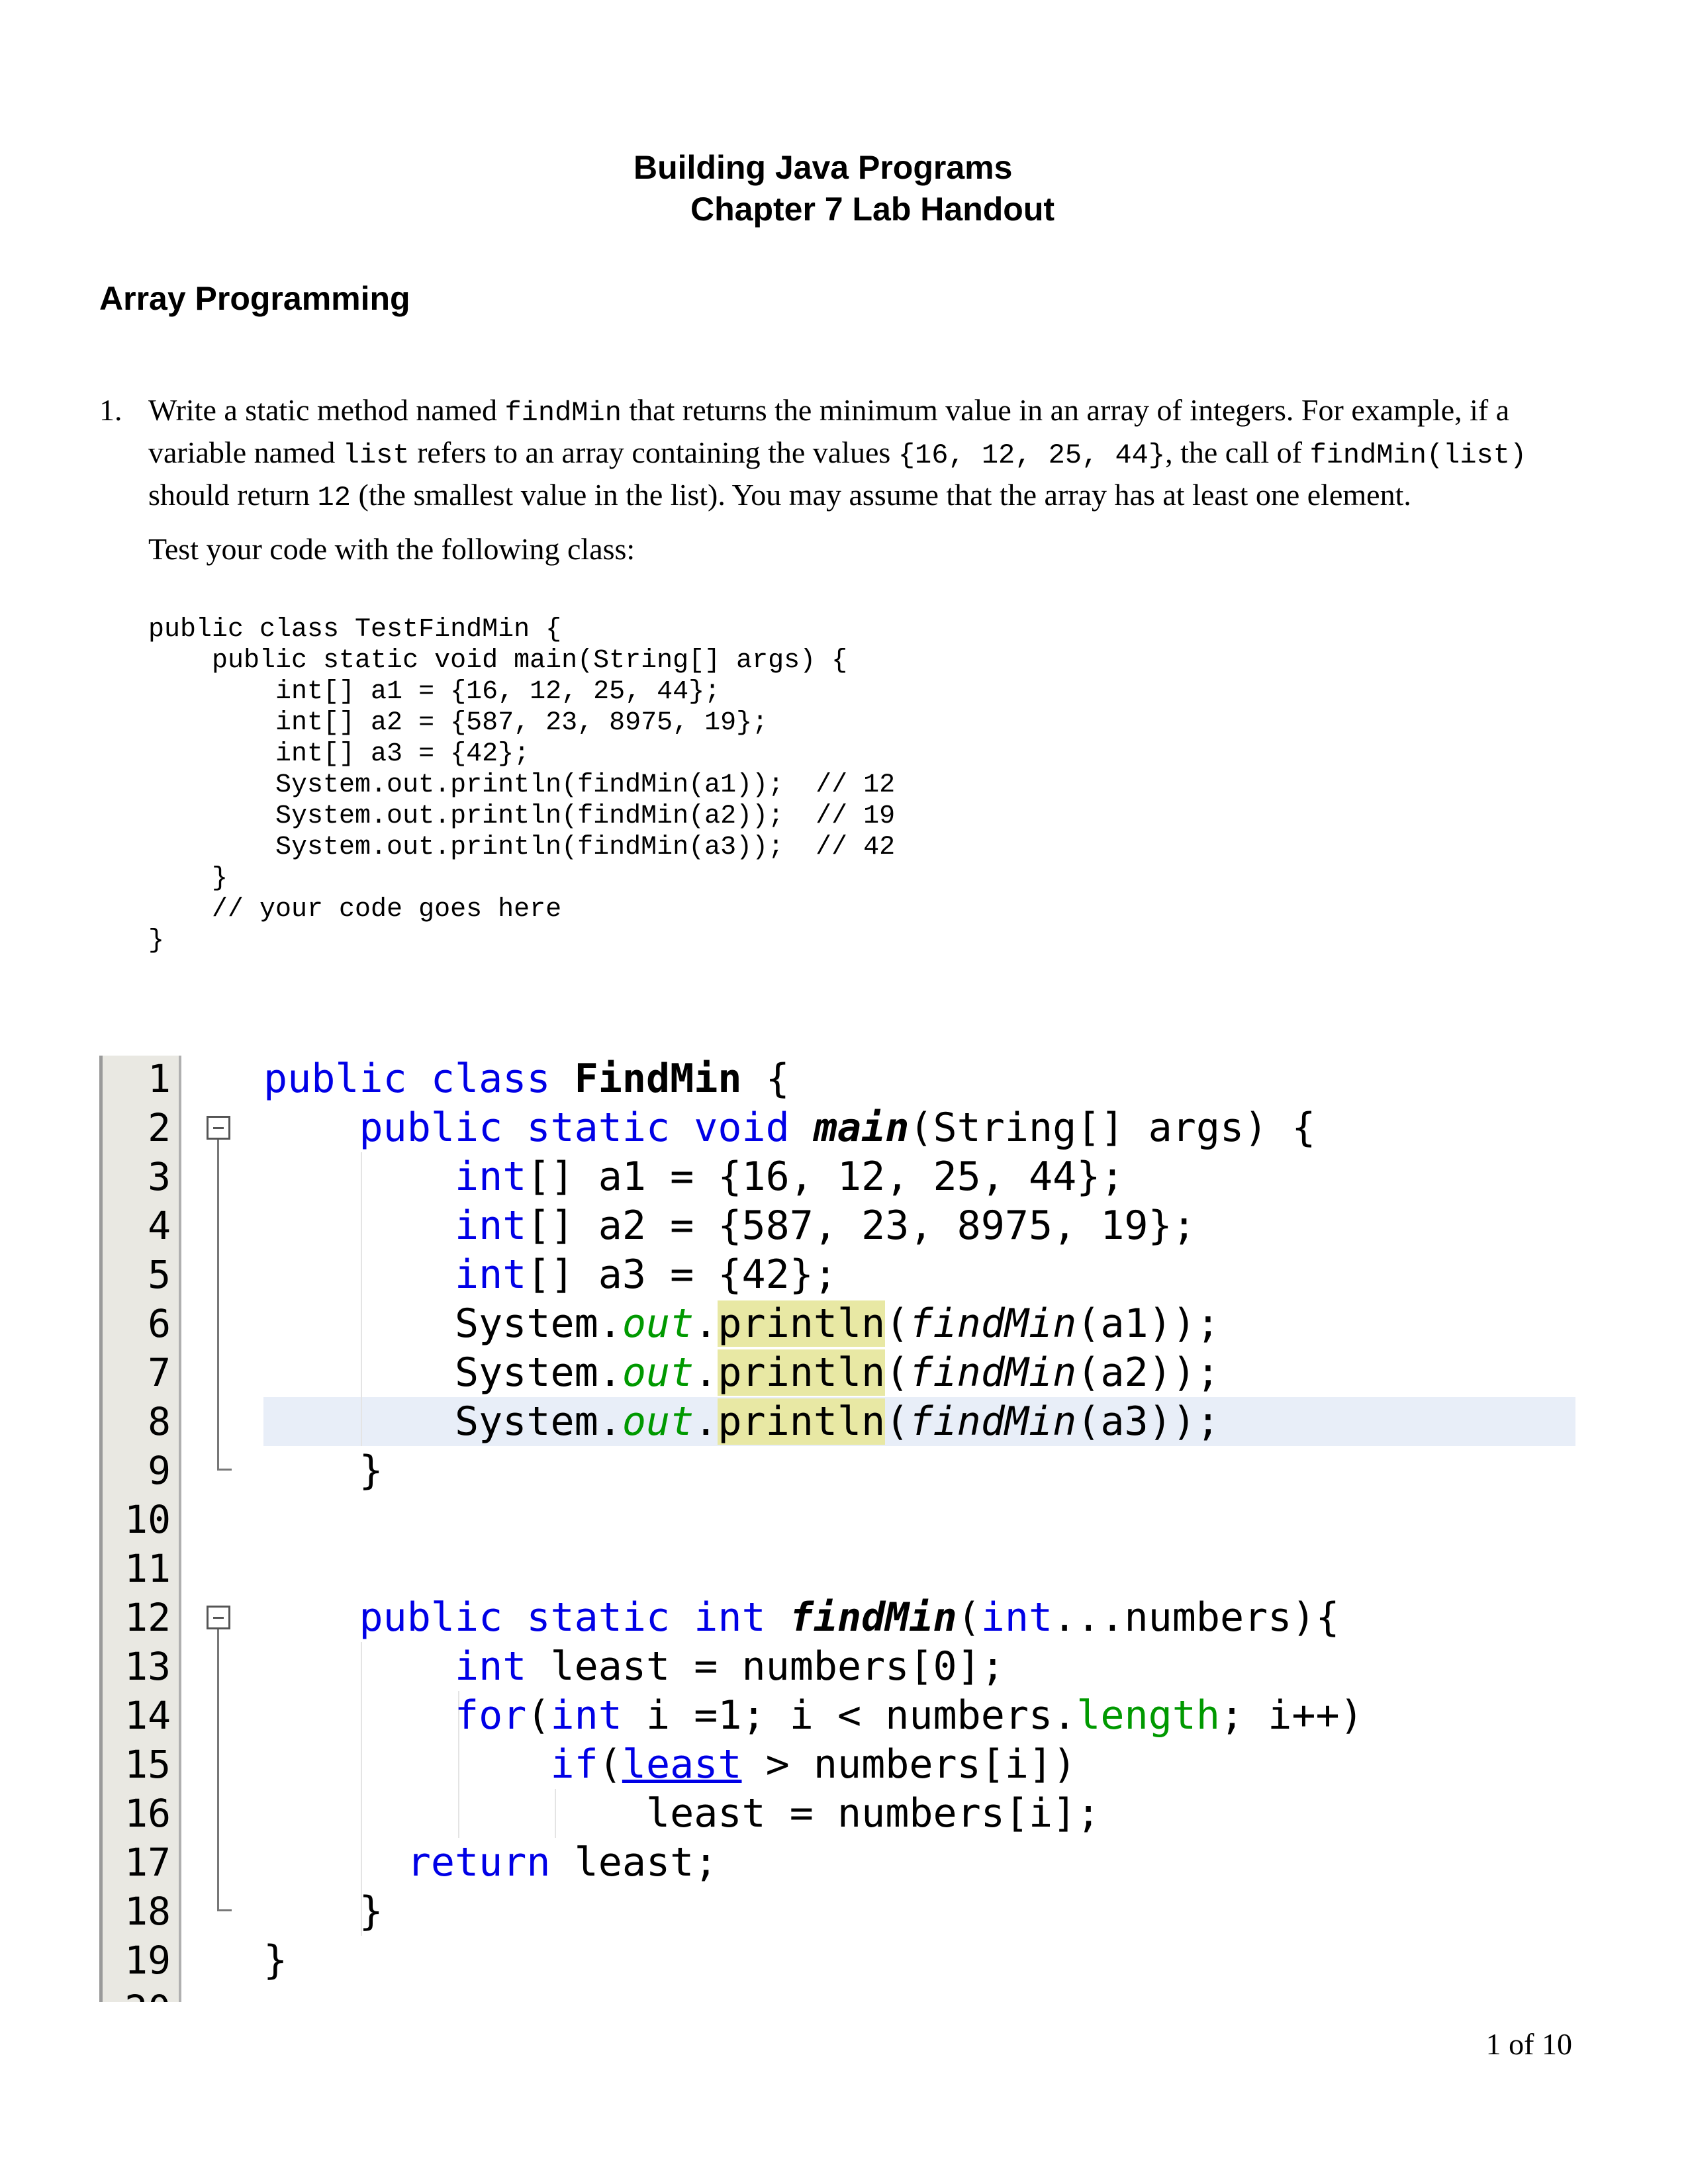 The image size is (1688, 2184). I want to click on editor-line: int least = numbers[0];, so click(634, 1666).